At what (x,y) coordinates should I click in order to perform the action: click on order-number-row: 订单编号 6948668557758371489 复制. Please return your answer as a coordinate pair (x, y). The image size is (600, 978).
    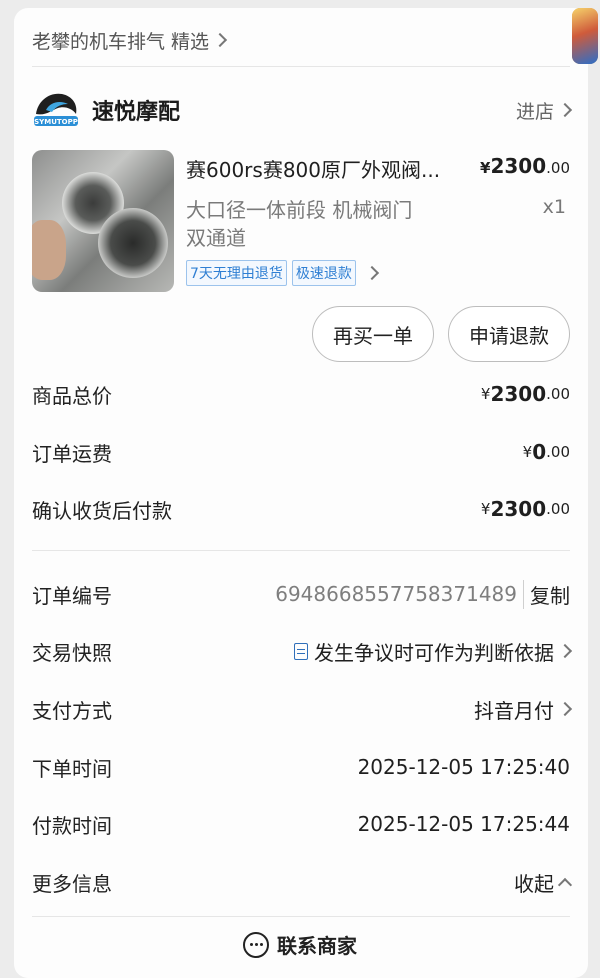
    Looking at the image, I should click on (301, 594).